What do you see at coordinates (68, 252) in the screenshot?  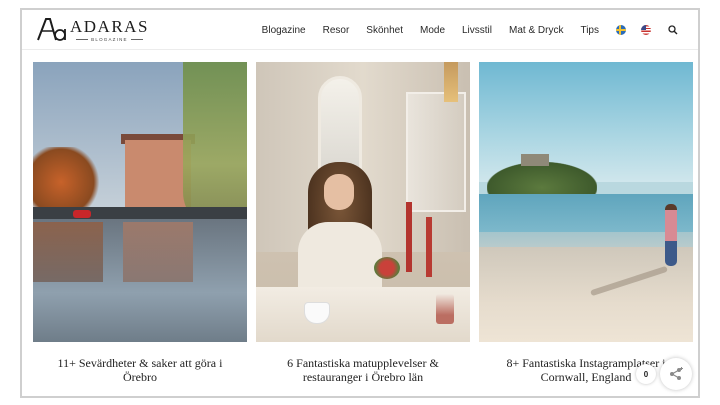 I see `image-tree-reflection` at bounding box center [68, 252].